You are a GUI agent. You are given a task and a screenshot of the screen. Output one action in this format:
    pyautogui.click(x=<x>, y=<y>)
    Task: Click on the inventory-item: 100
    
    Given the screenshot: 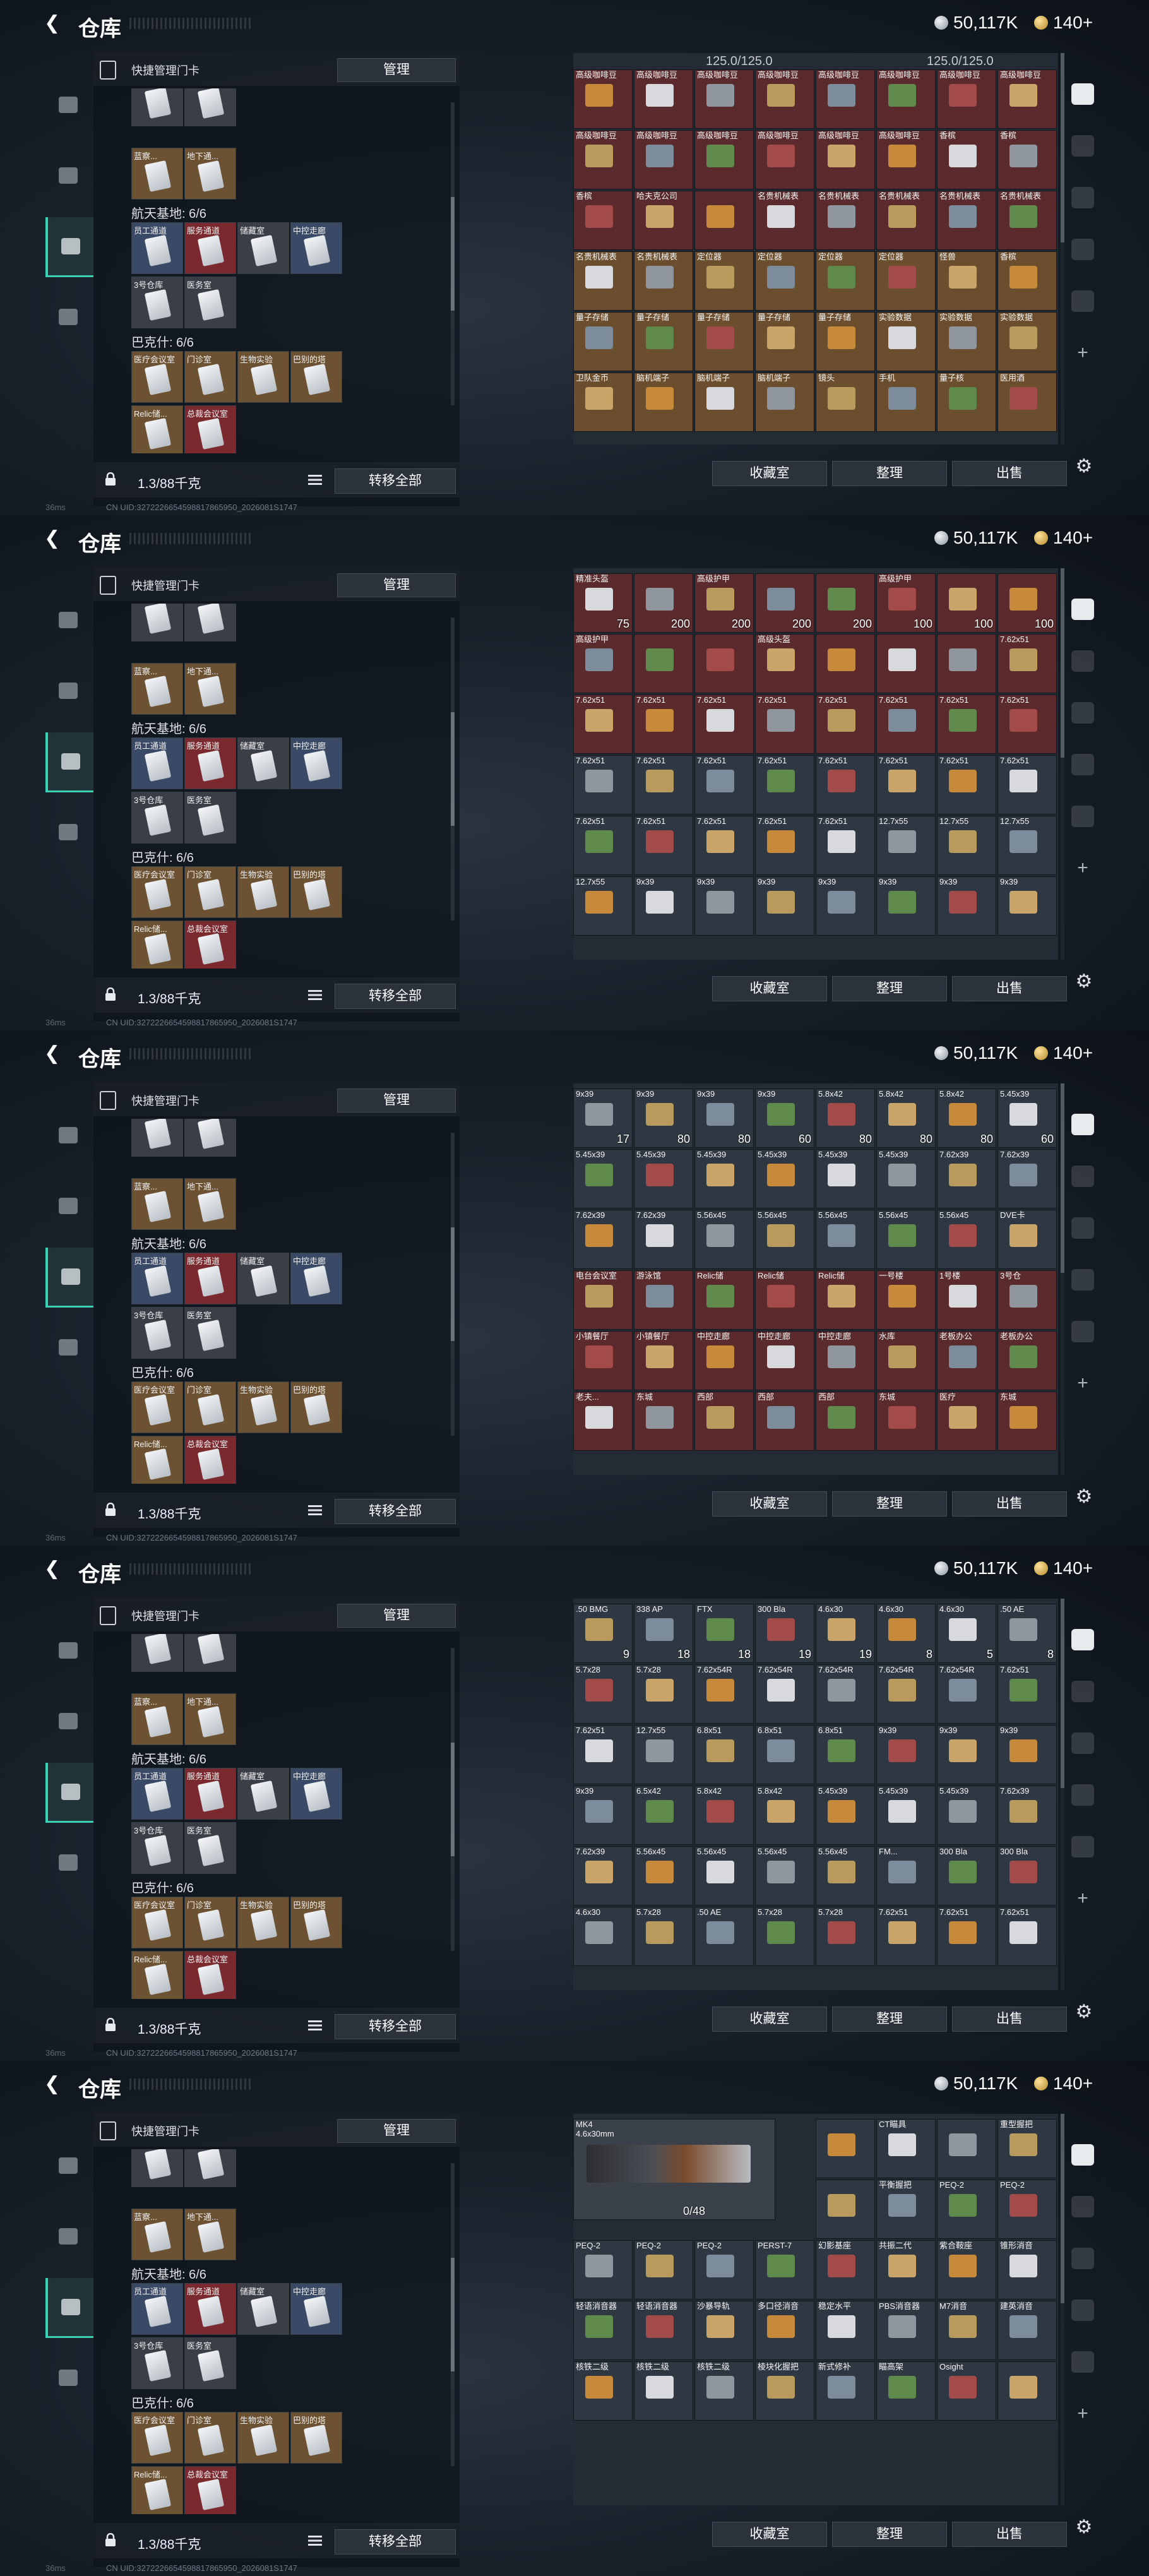 What is the action you would take?
    pyautogui.click(x=1027, y=603)
    